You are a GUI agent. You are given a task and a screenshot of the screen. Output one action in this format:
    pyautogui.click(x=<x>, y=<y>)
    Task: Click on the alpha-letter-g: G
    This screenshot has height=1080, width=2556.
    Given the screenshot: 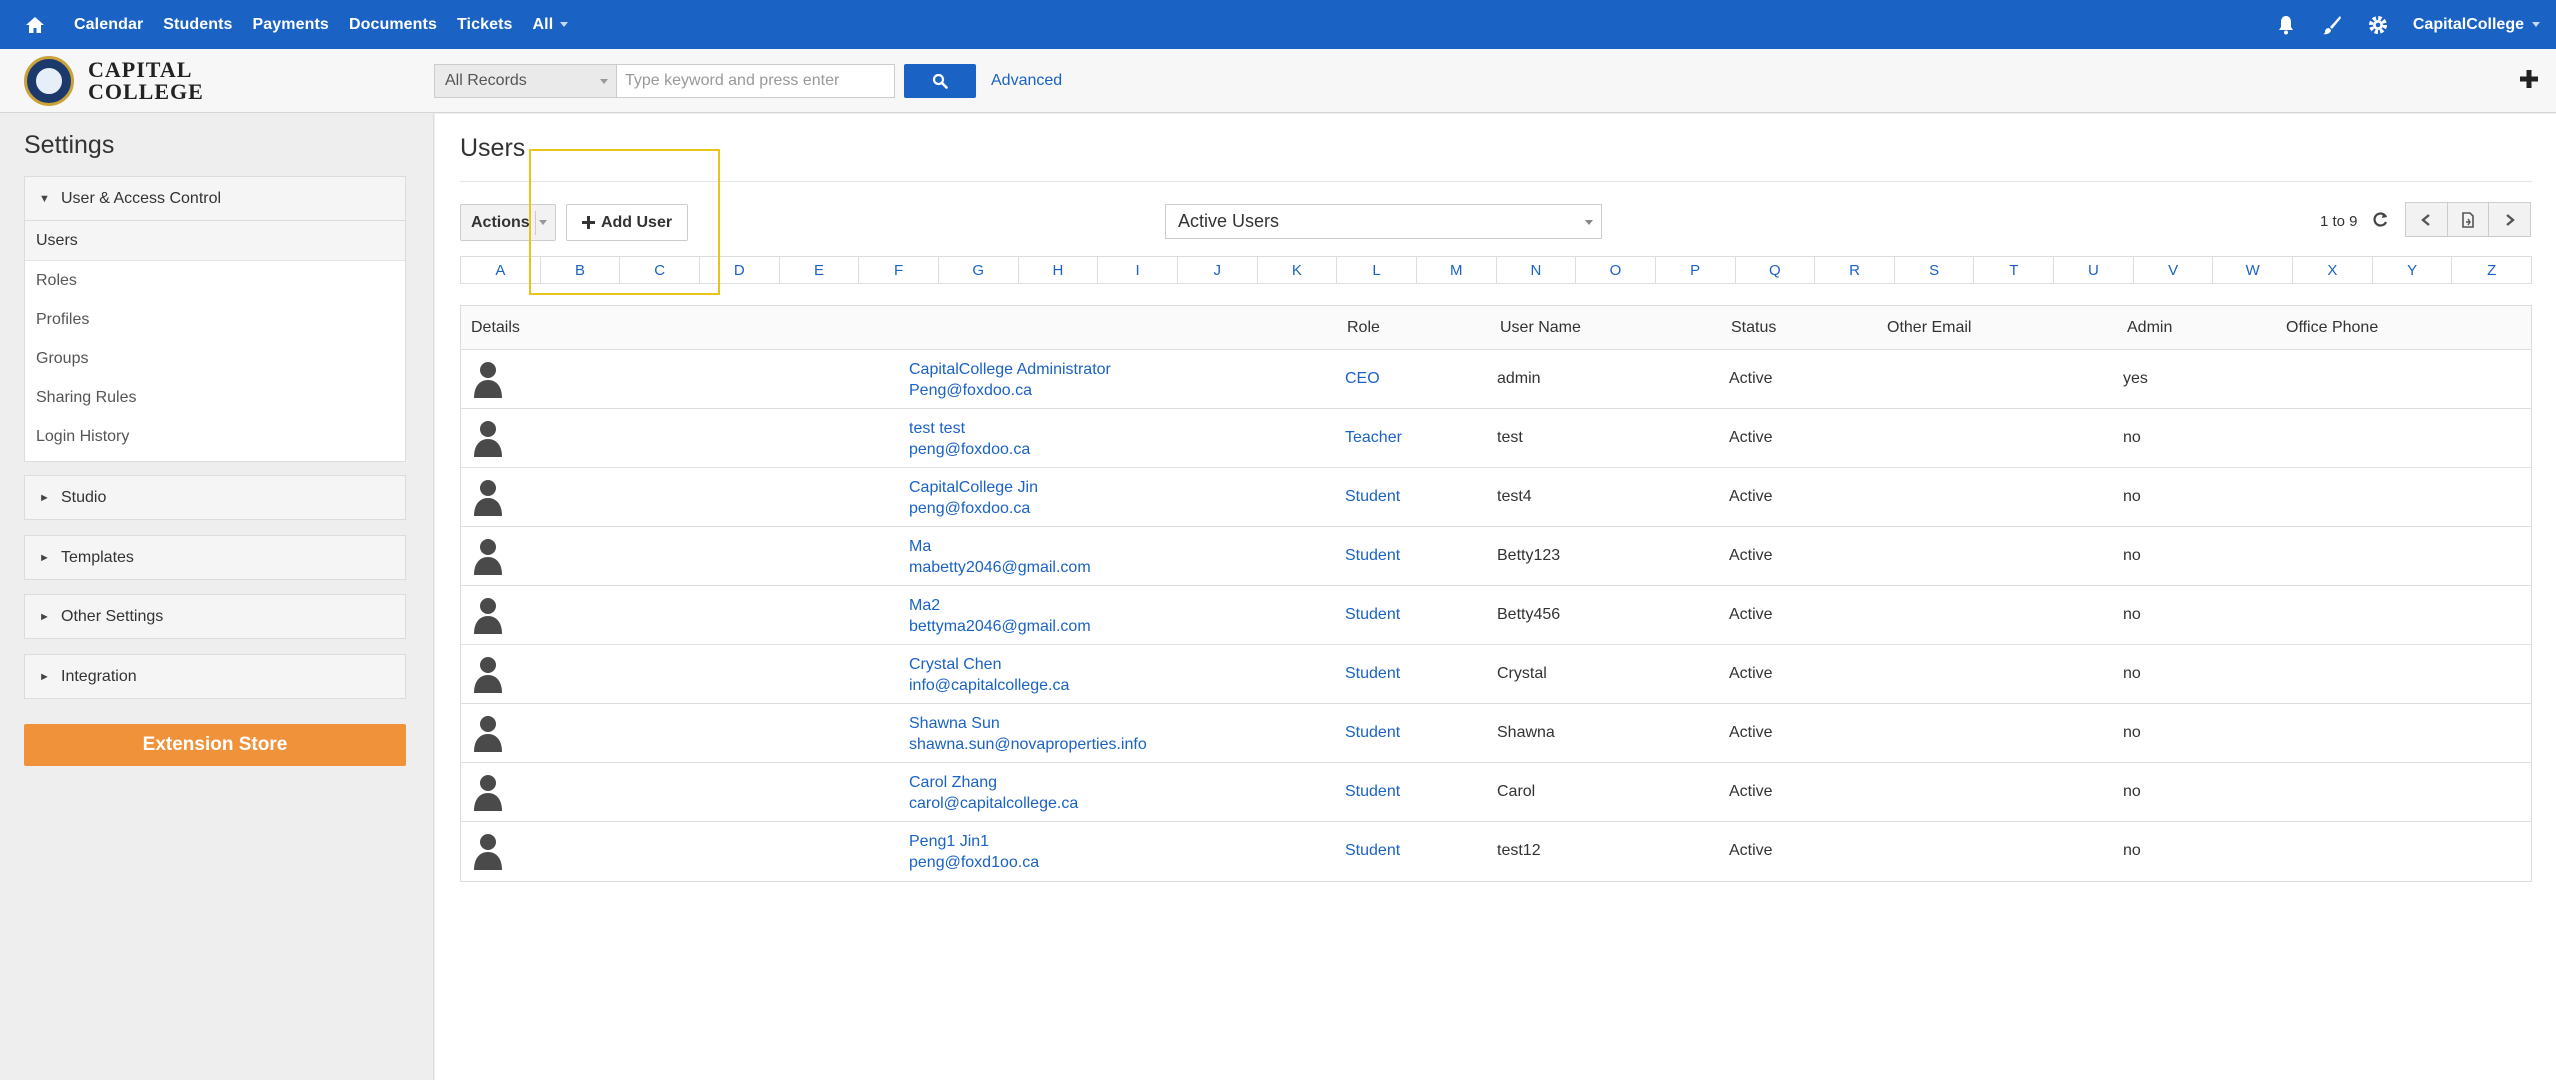 What is the action you would take?
    pyautogui.click(x=979, y=270)
    